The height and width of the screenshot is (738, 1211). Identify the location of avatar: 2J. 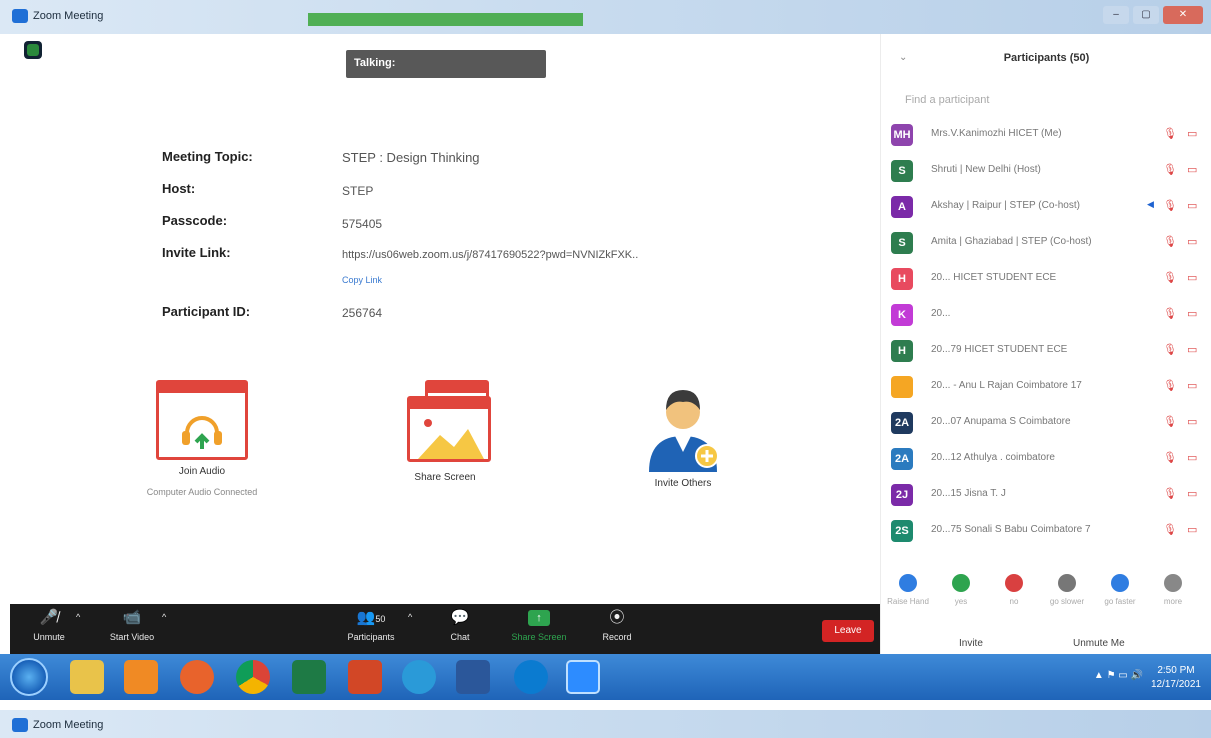
(902, 495).